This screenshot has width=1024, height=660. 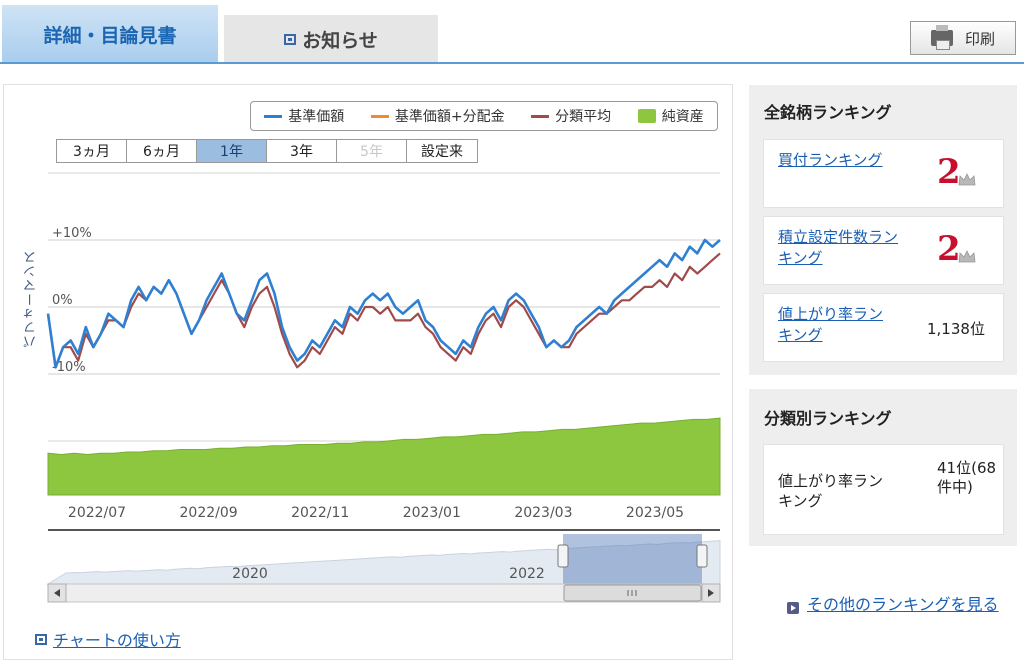 I want to click on y-tick-label: +10%, so click(x=72, y=233).